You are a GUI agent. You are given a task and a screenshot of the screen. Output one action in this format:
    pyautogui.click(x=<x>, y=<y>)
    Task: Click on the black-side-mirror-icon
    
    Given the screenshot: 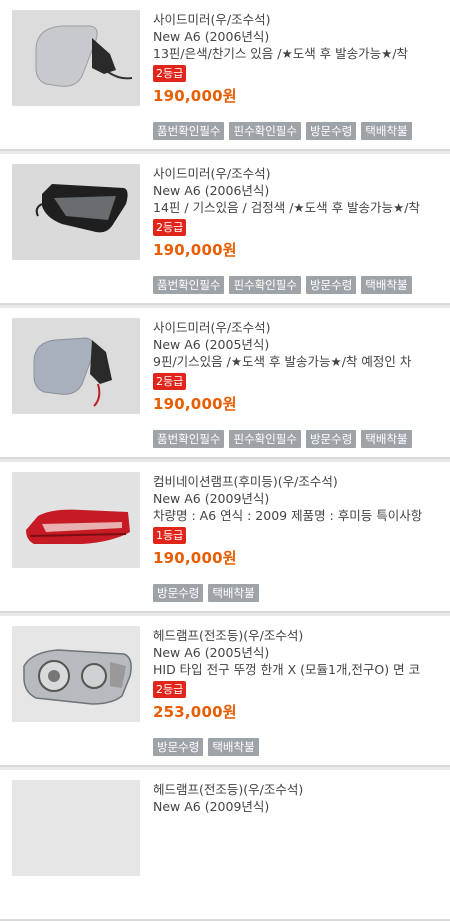 What is the action you would take?
    pyautogui.click(x=76, y=212)
    